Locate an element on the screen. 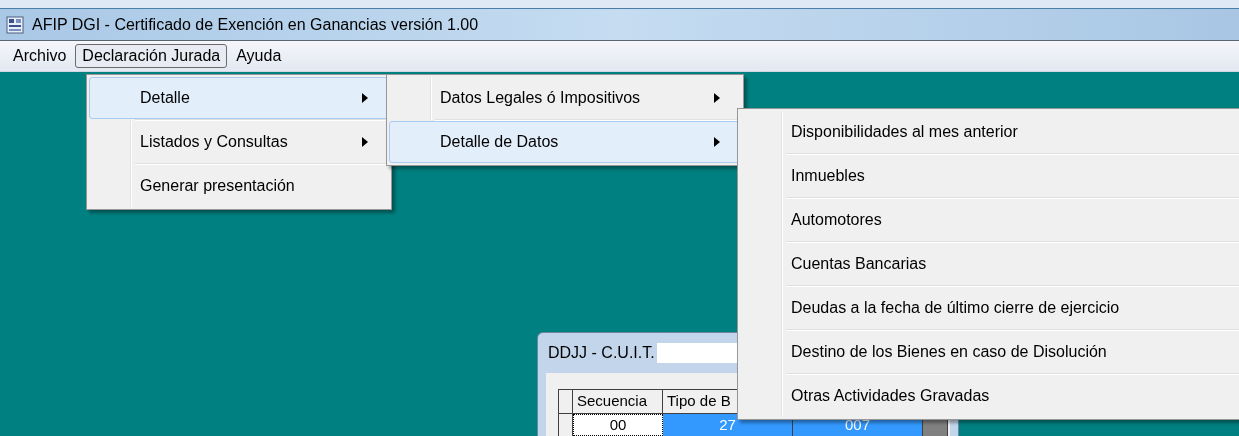  menu-item: Destino de los Bienes en caso de Disolución is located at coordinates (989, 352).